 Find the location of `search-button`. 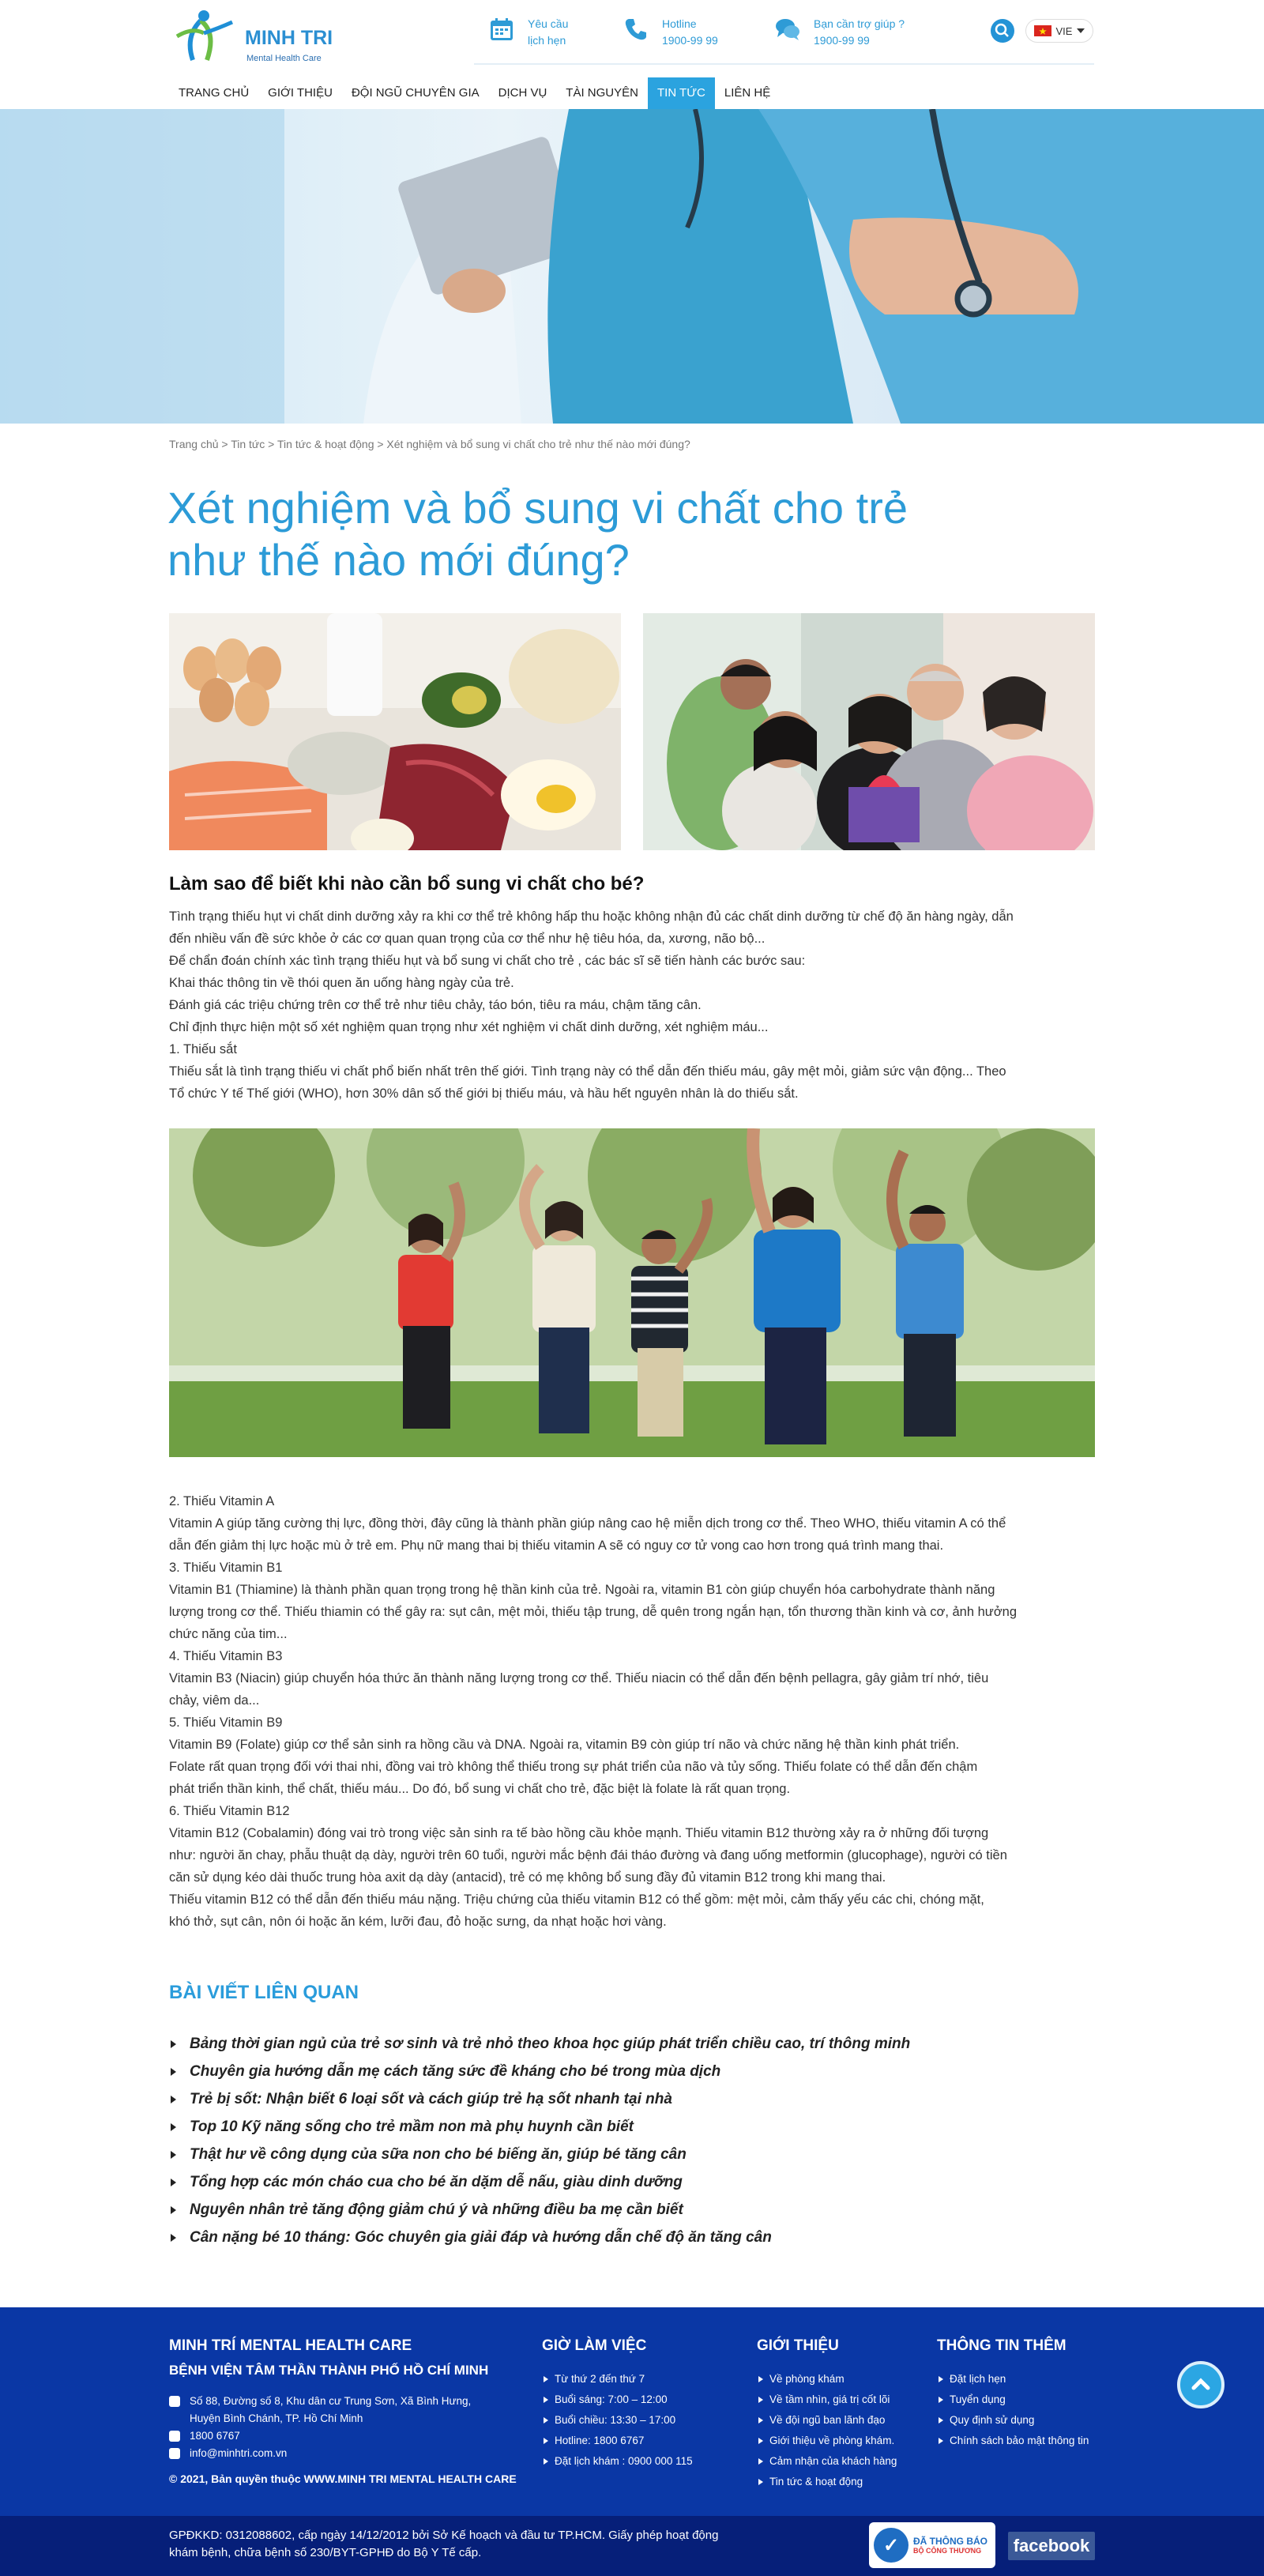

search-button is located at coordinates (1003, 31).